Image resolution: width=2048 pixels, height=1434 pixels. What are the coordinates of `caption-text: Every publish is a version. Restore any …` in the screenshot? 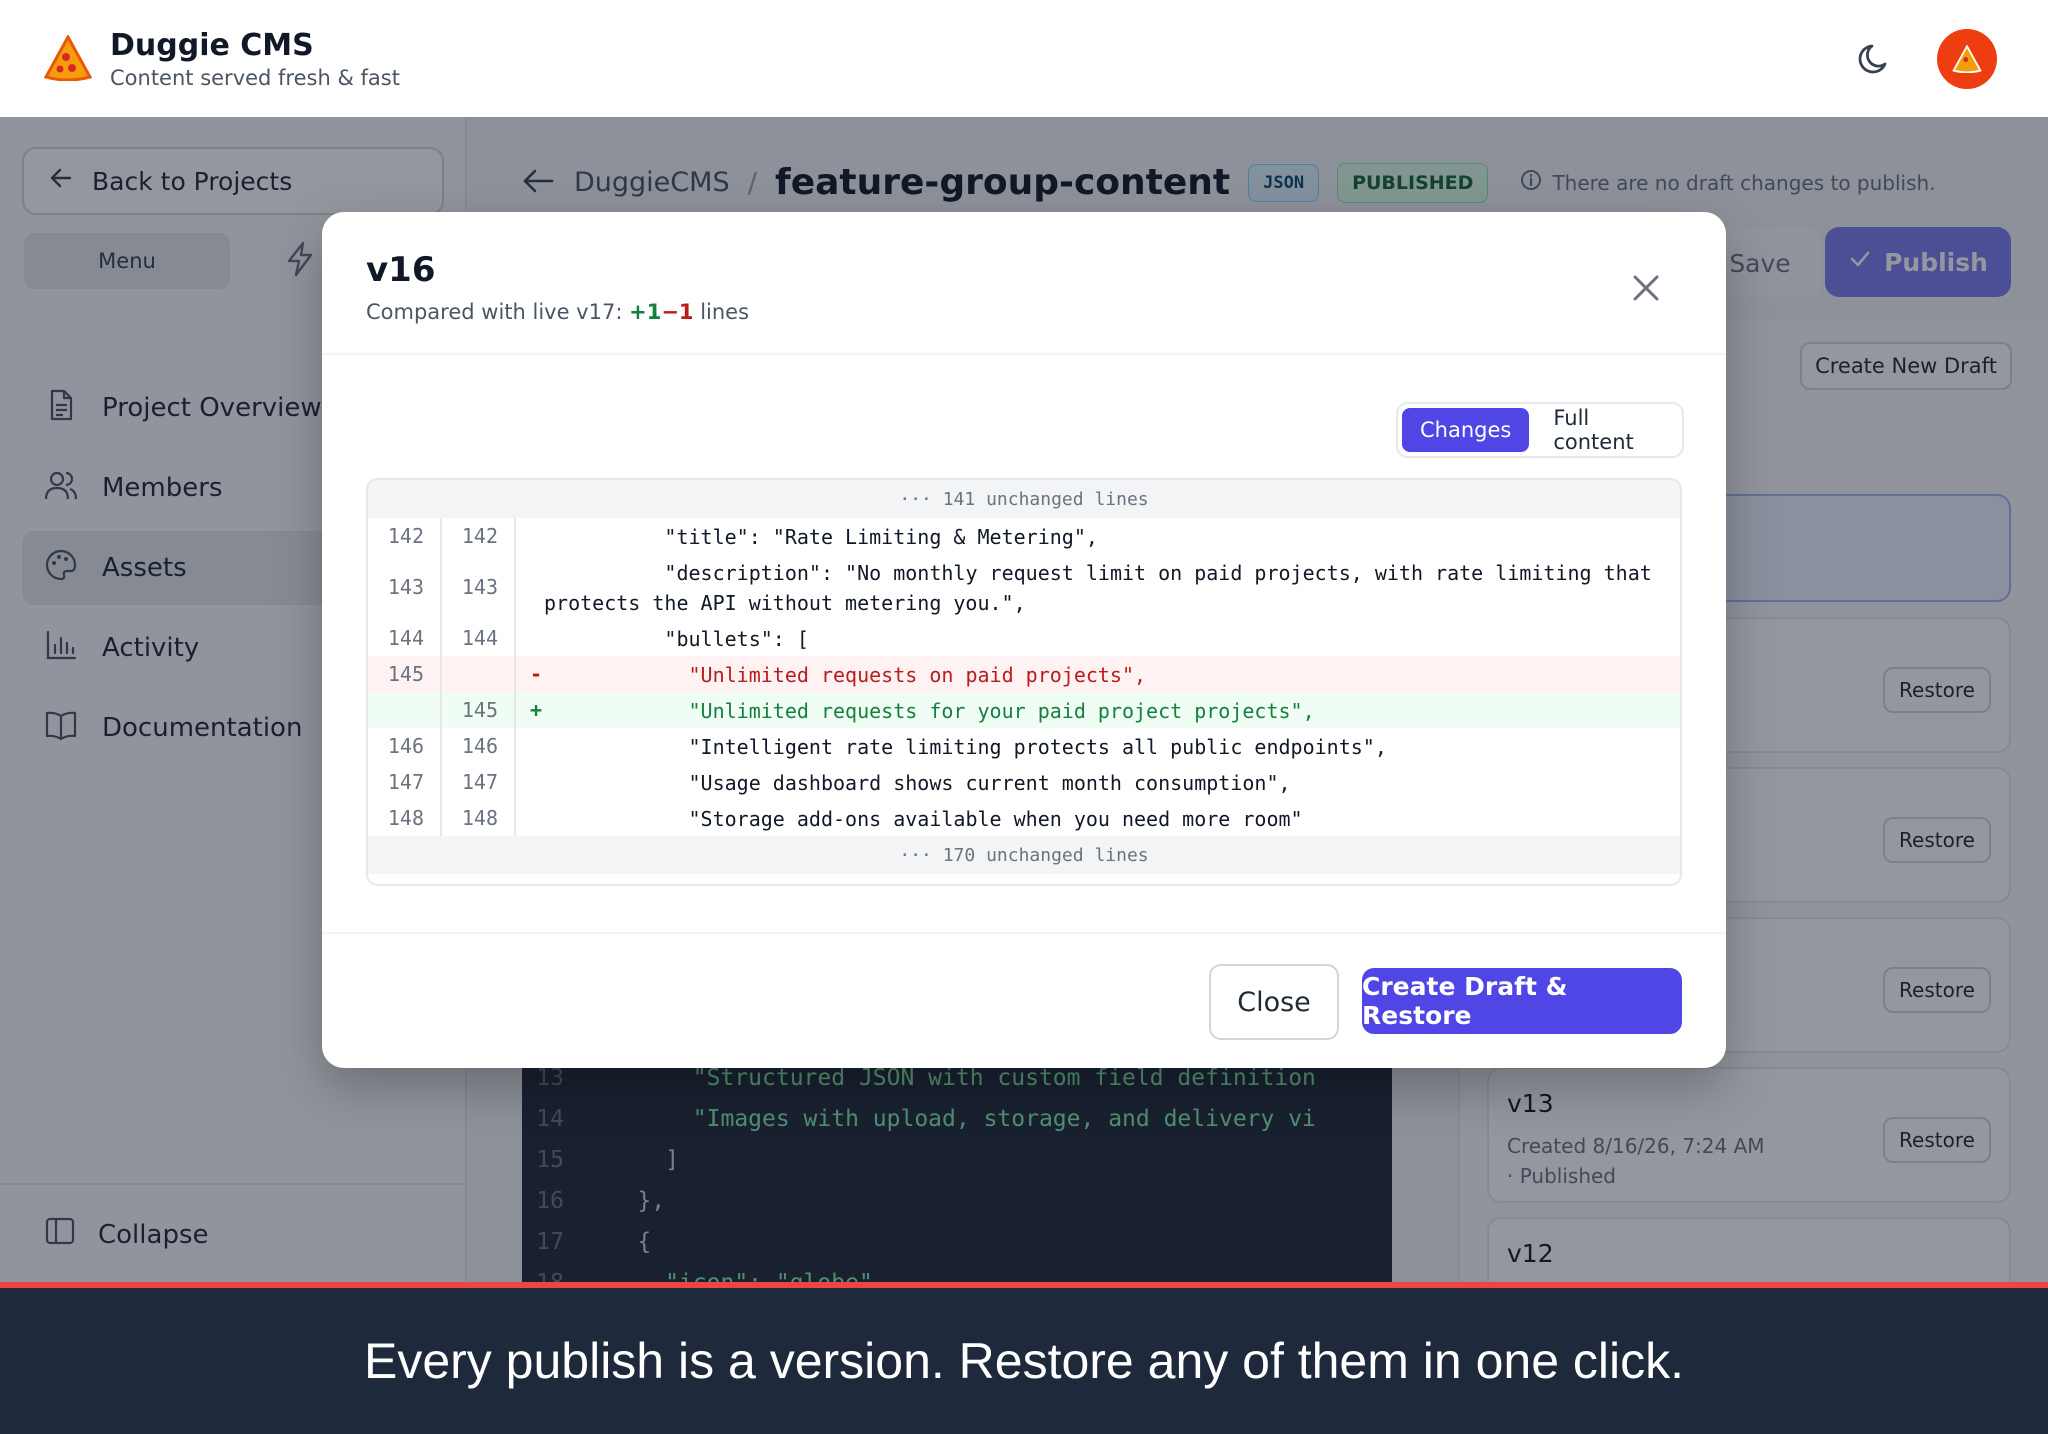 It's located at (1024, 1361).